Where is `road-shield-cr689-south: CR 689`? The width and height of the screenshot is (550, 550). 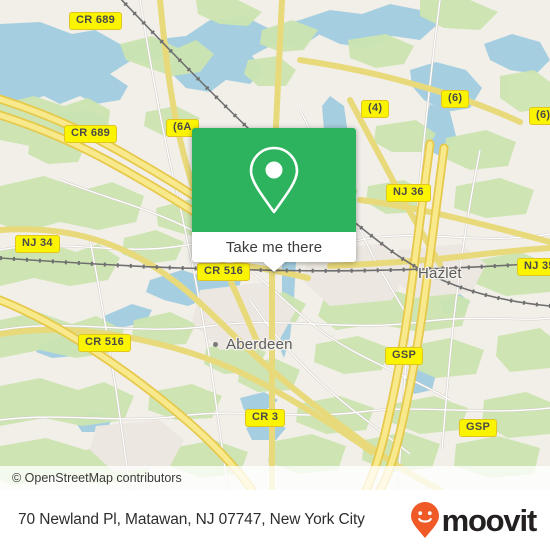 road-shield-cr689-south: CR 689 is located at coordinates (91, 134).